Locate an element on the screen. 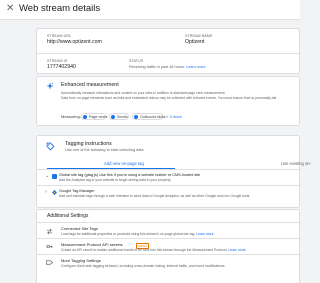  connected-site-tags-title: Connected Site Tags is located at coordinates (79, 228).